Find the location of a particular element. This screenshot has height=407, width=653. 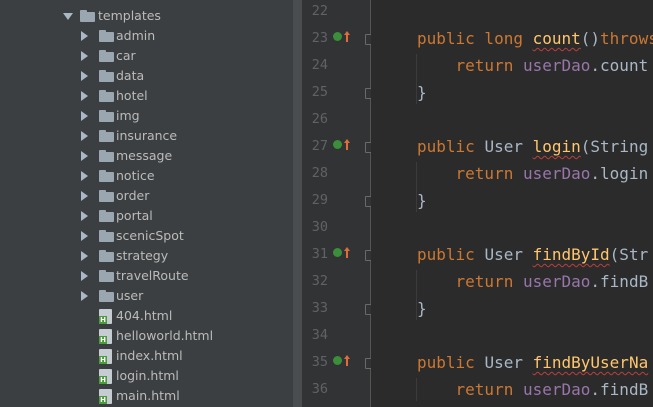

code-token: findById is located at coordinates (571, 254).